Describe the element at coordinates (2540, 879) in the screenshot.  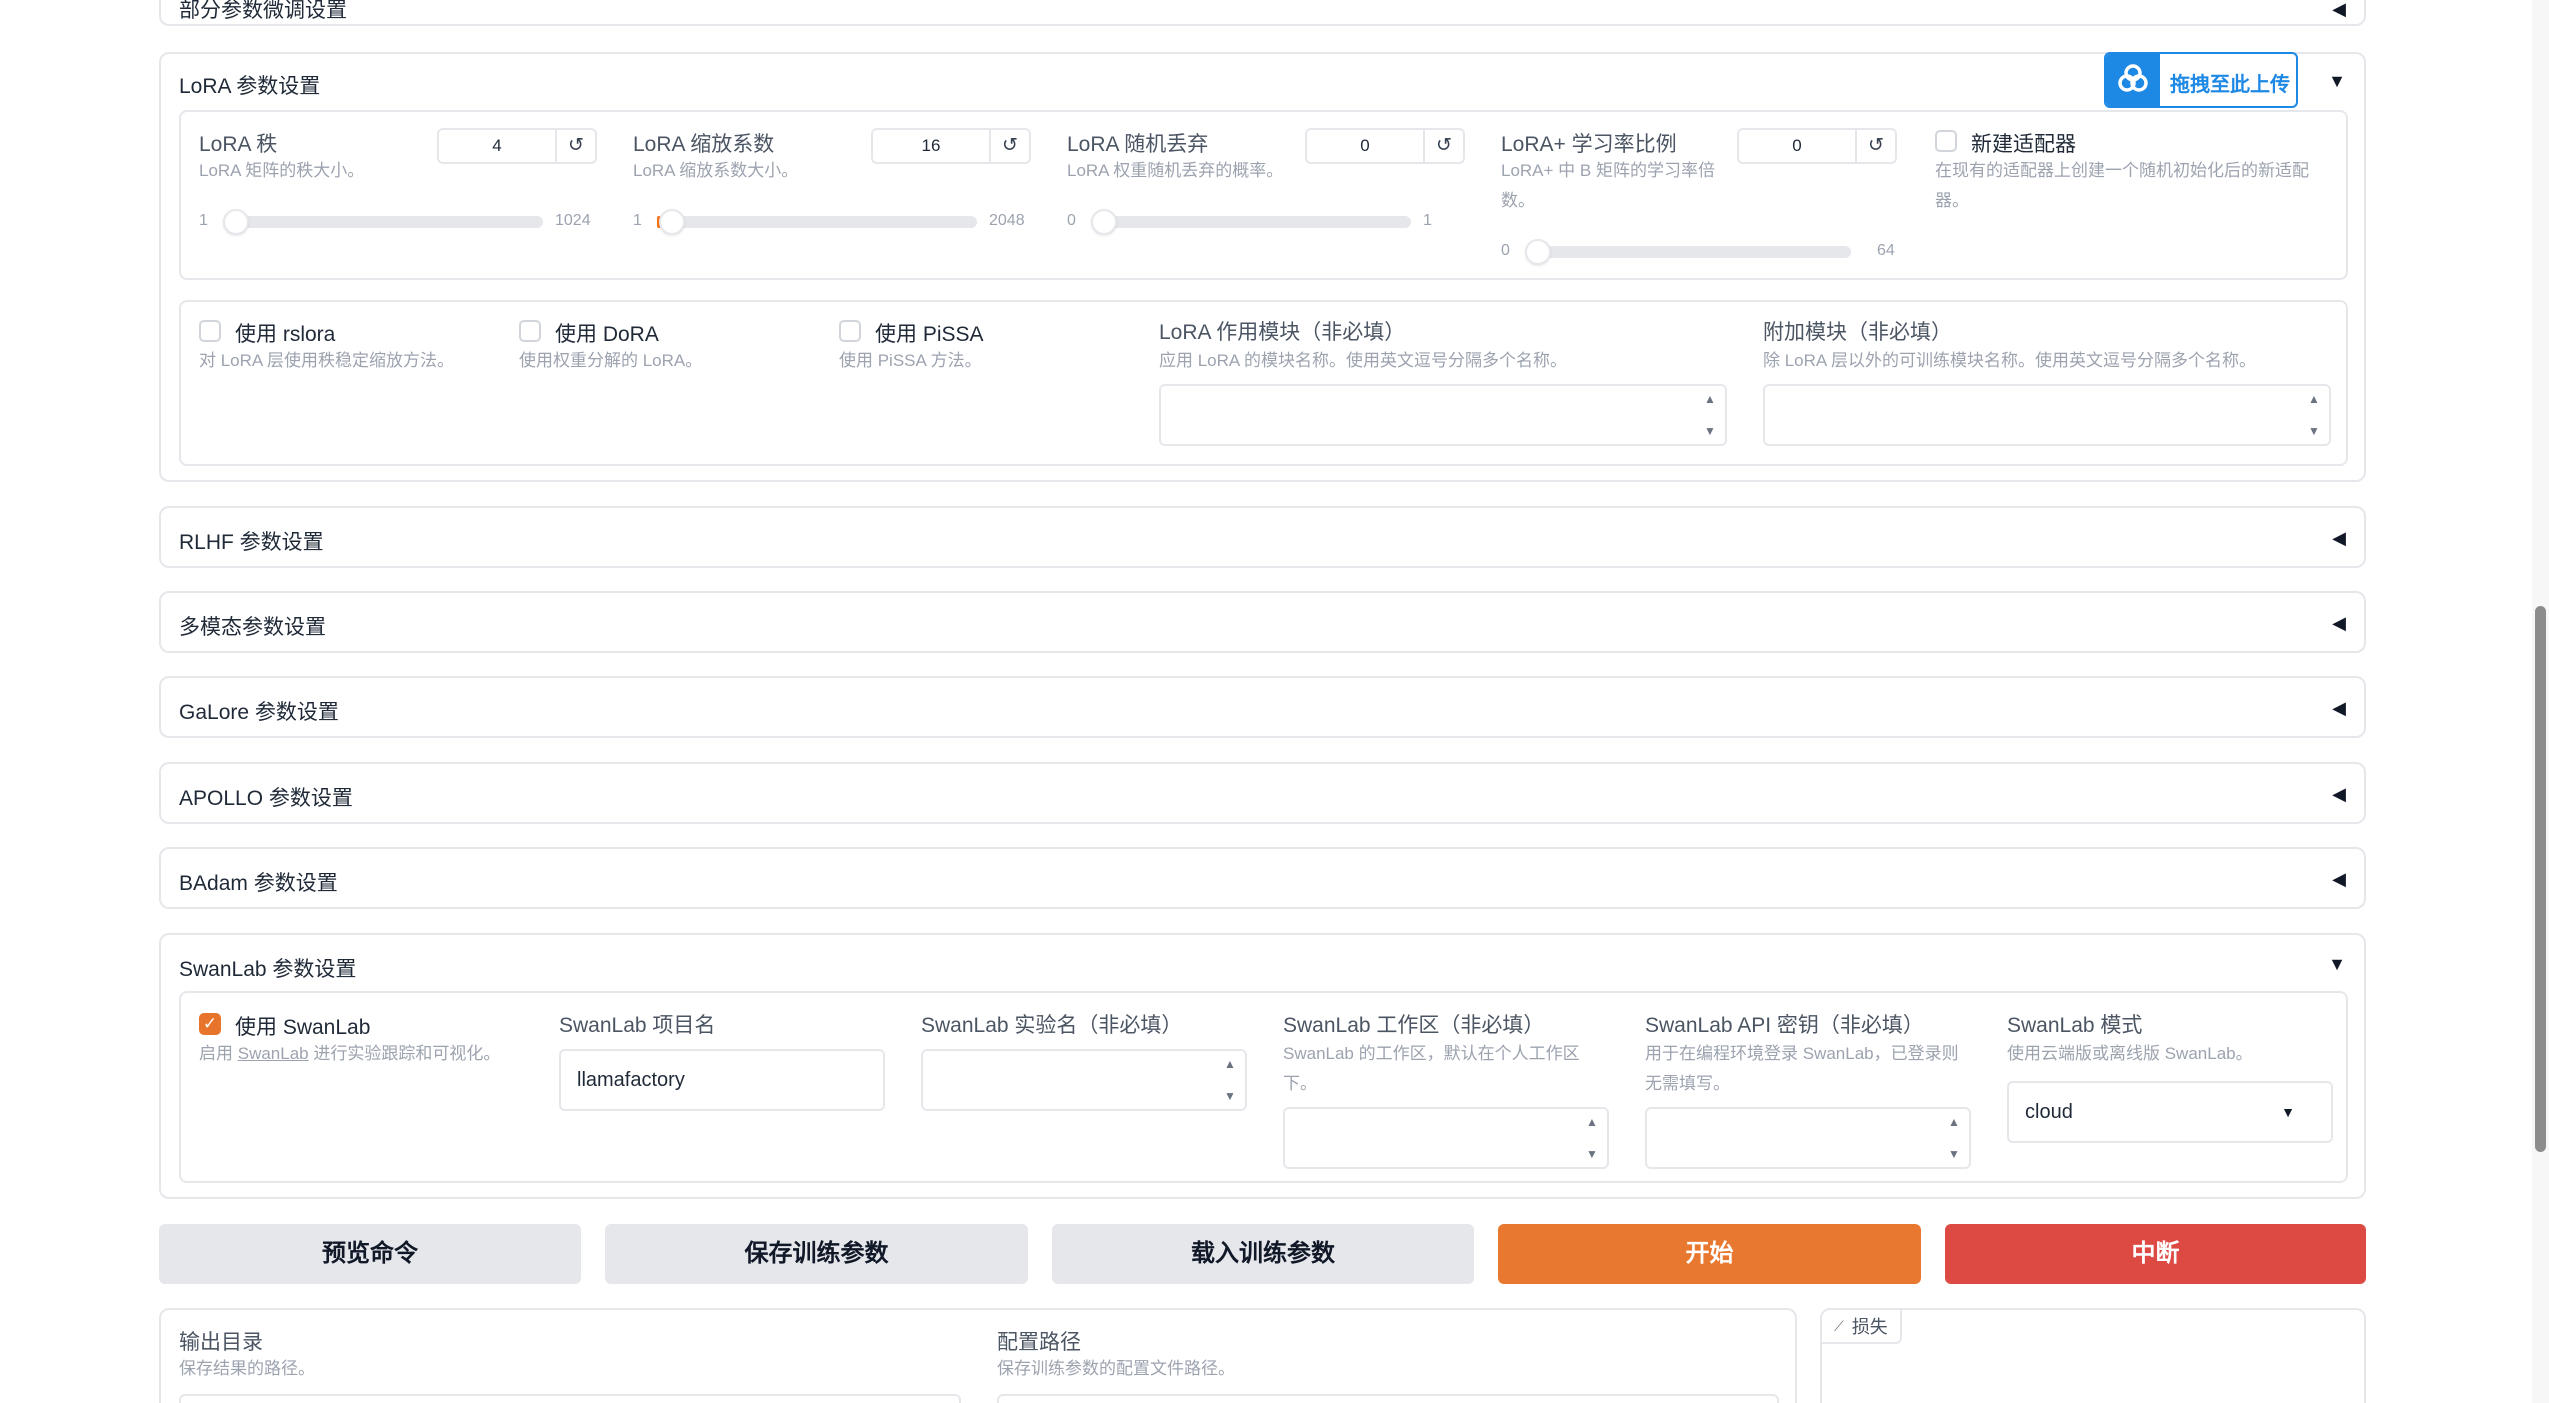
I see `scrollbar-thumb` at that location.